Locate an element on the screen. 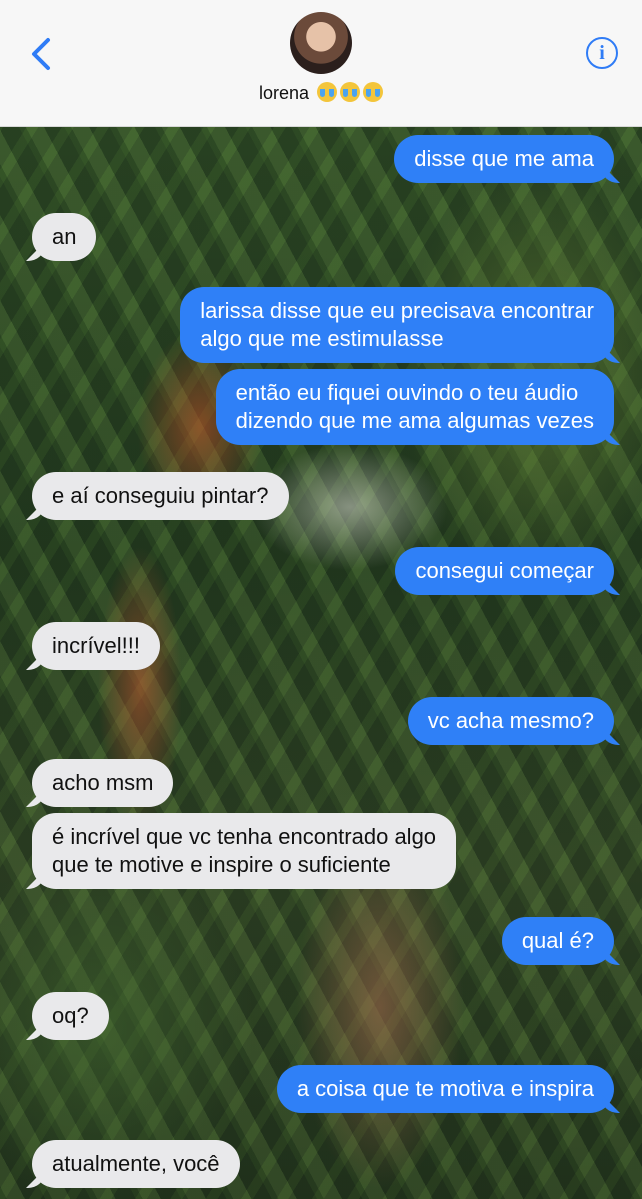 This screenshot has height=1199, width=642. message-text-line: é incrível que vc tenha encontrado algo is located at coordinates (244, 836).